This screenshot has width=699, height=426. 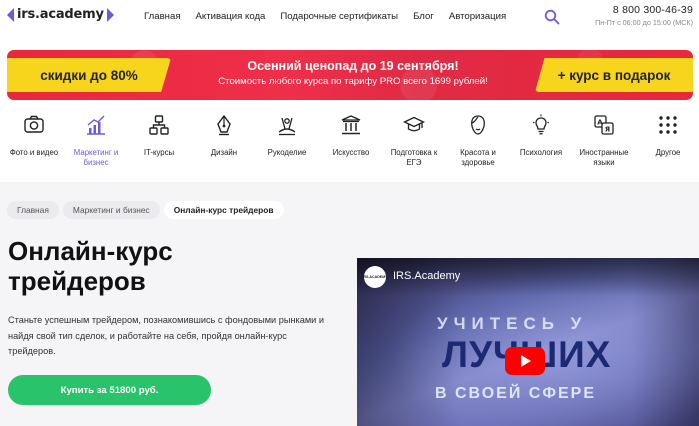 What do you see at coordinates (552, 17) in the screenshot?
I see `search-icon` at bounding box center [552, 17].